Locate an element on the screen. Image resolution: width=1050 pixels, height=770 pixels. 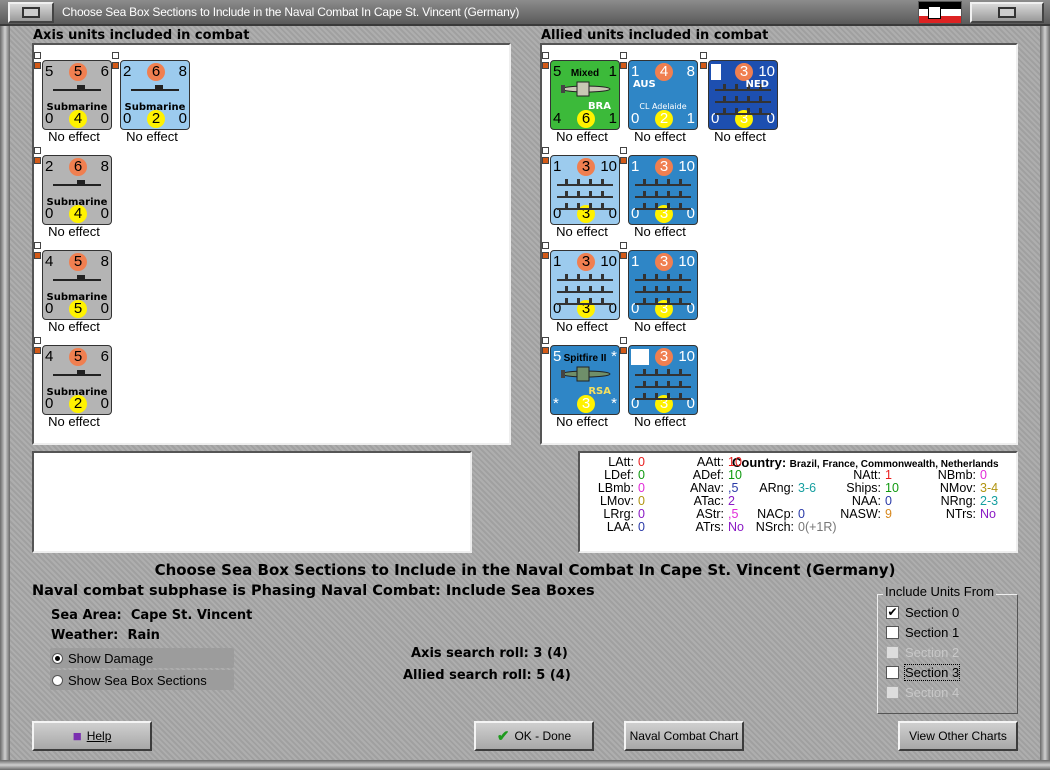
allied-unit-counter: 5 1 4 6 1 Mixed BRA No effect is located at coordinates (582, 98).